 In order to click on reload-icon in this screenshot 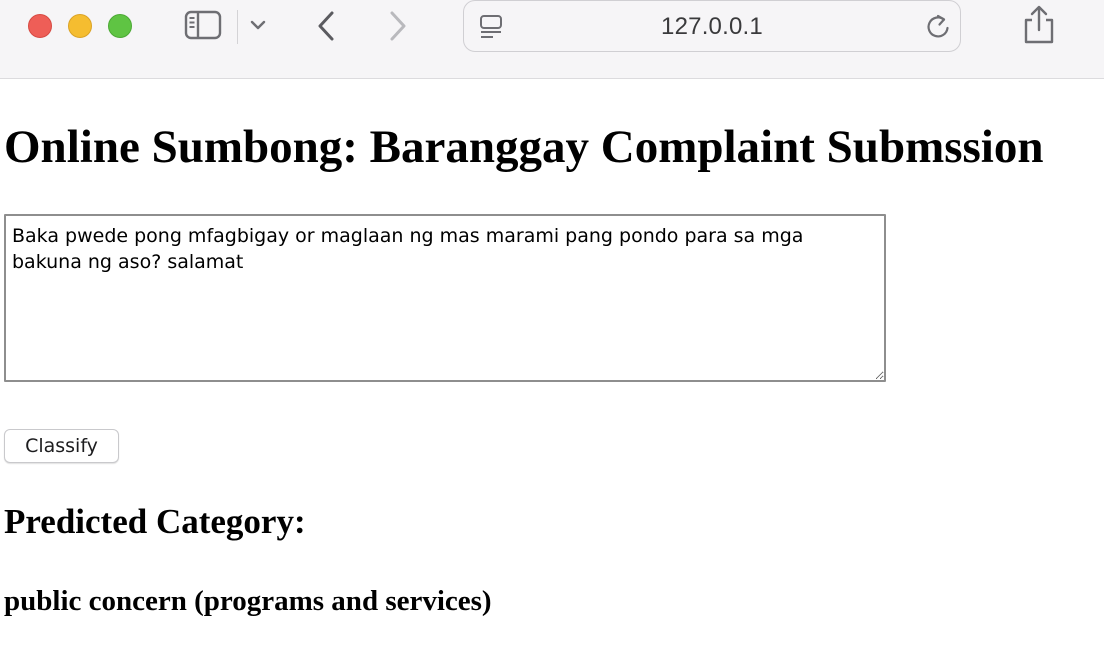, I will do `click(938, 27)`.